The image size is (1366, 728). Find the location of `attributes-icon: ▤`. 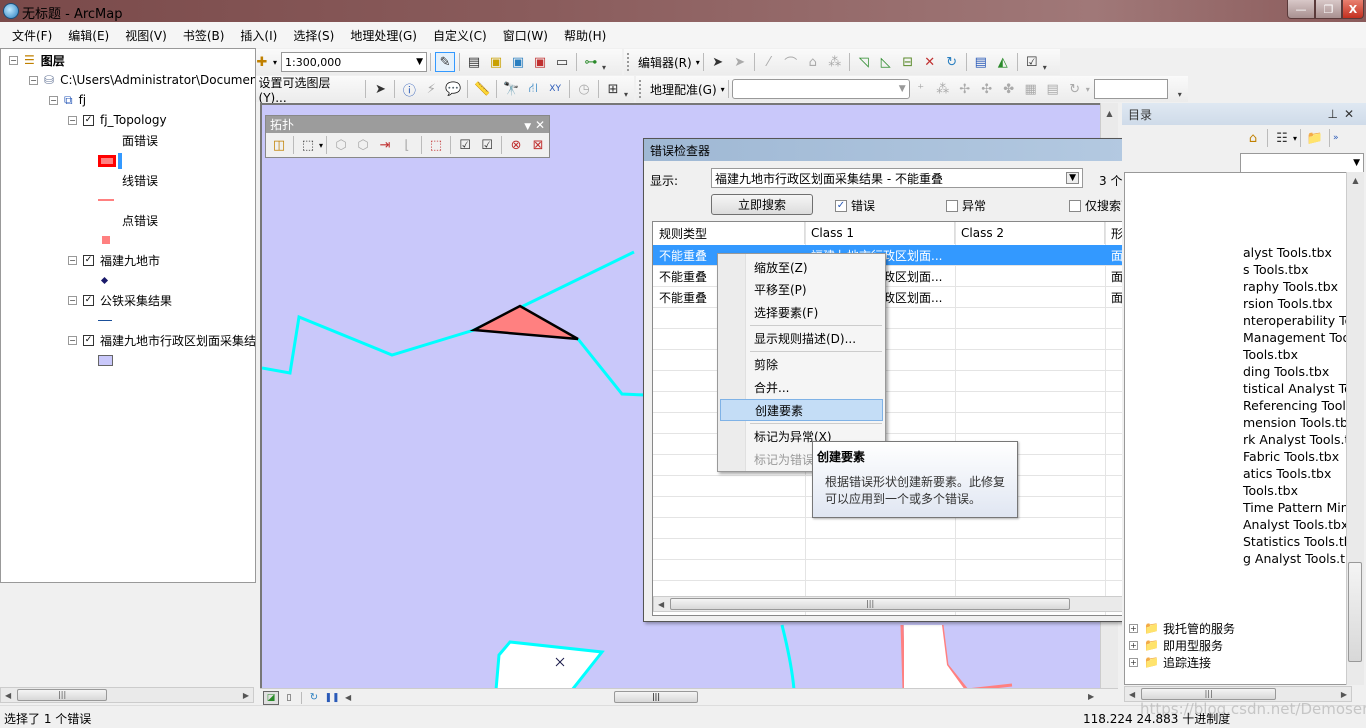

attributes-icon: ▤ is located at coordinates (981, 62).